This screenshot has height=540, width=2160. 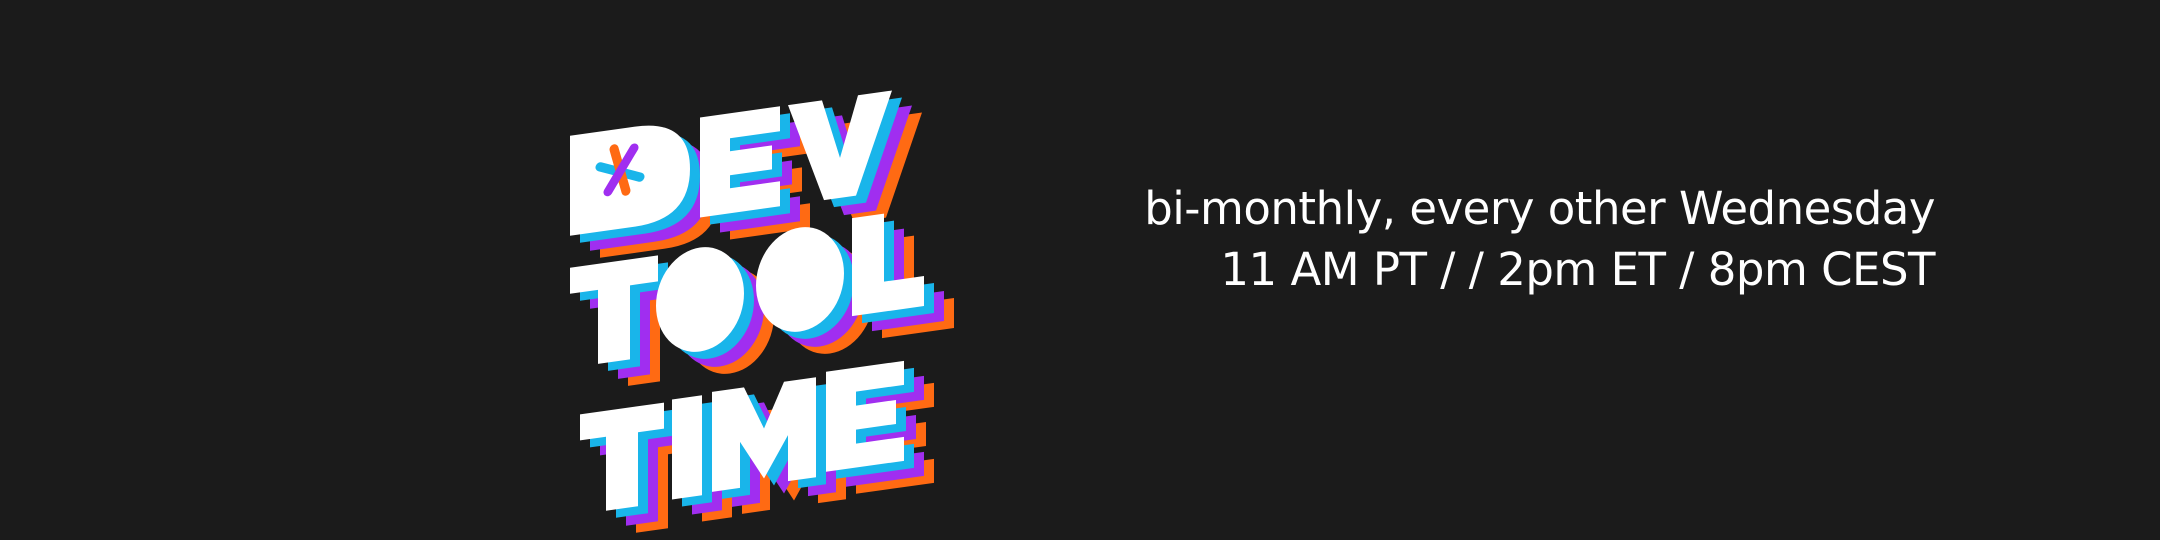 What do you see at coordinates (1539, 208) in the screenshot?
I see `schedule-frequency: bi-monthly, every other Wednesday` at bounding box center [1539, 208].